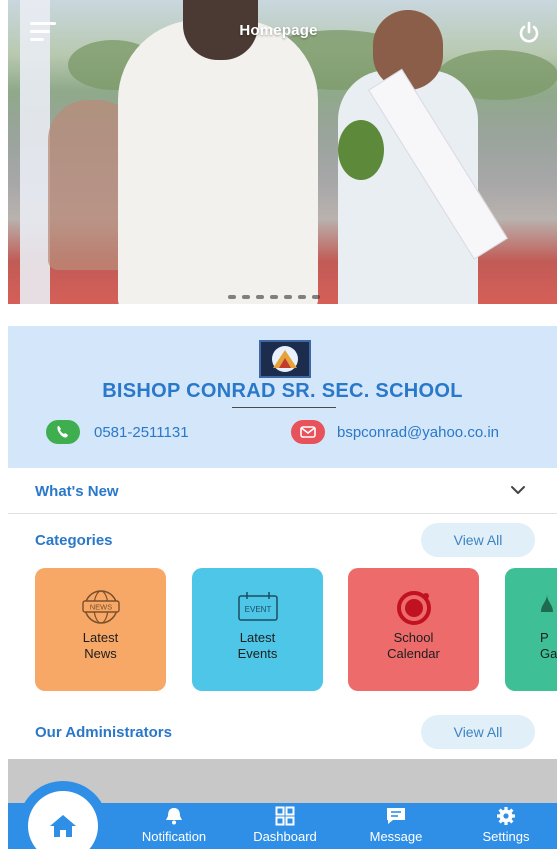 This screenshot has height=849, width=557. I want to click on title-underline, so click(284, 407).